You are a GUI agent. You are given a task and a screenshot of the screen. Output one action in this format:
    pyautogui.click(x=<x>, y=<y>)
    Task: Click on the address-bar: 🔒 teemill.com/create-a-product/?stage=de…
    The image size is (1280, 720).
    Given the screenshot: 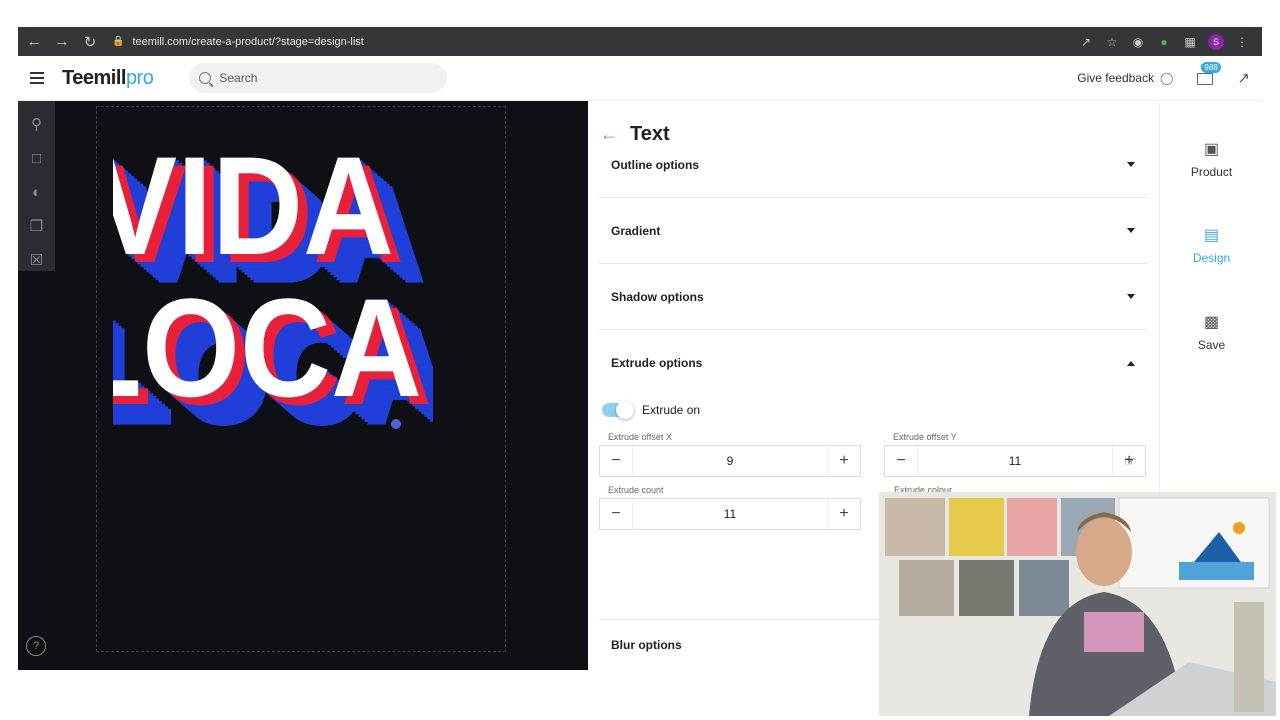 What is the action you would take?
    pyautogui.click(x=595, y=42)
    